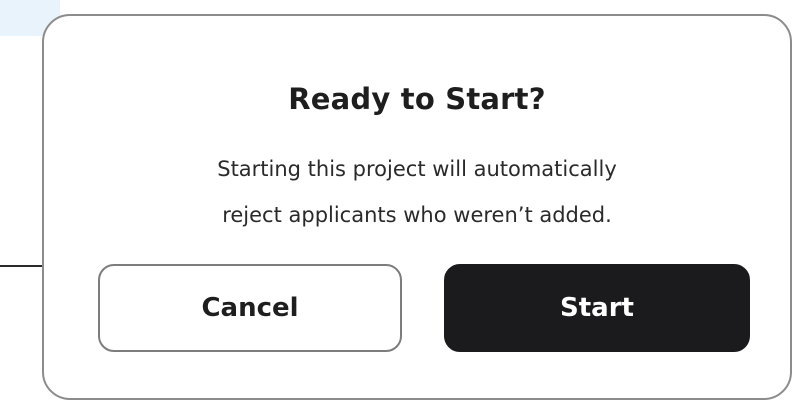 The image size is (795, 405). I want to click on cancel-button: Cancel, so click(250, 308).